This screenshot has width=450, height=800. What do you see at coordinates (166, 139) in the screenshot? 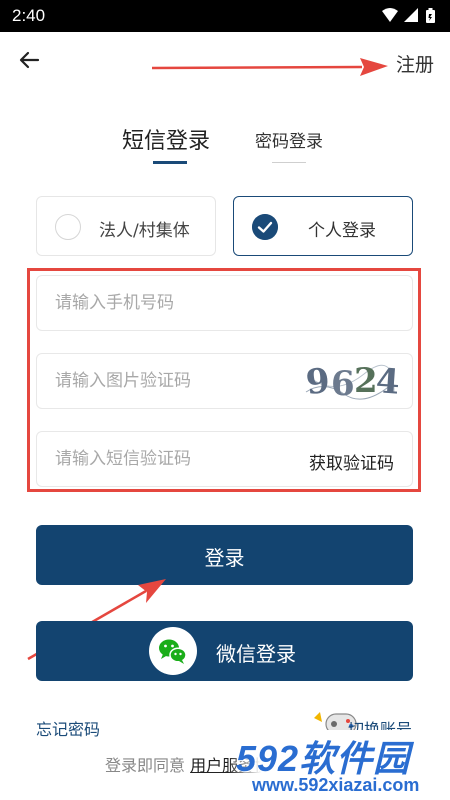
I see `tab-sms-login: 短信登录` at bounding box center [166, 139].